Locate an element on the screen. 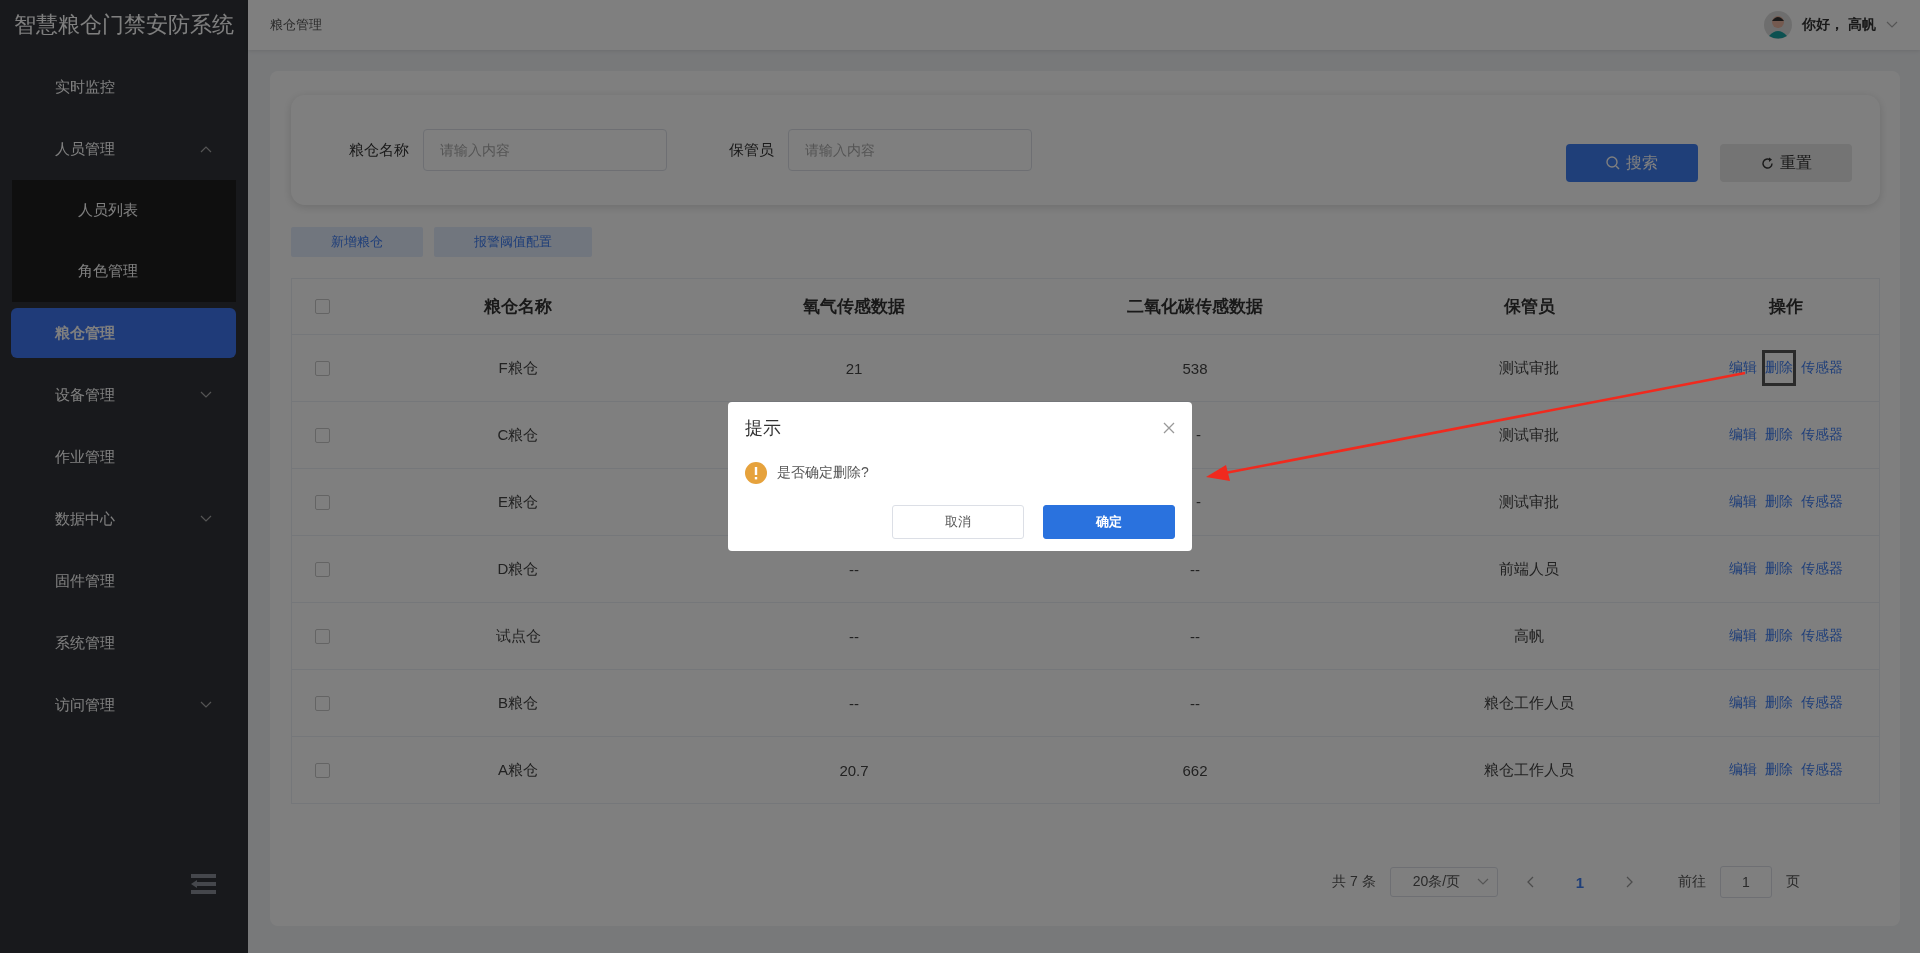 The height and width of the screenshot is (953, 1920). user-greeting: 你好， 高帆 is located at coordinates (1839, 25).